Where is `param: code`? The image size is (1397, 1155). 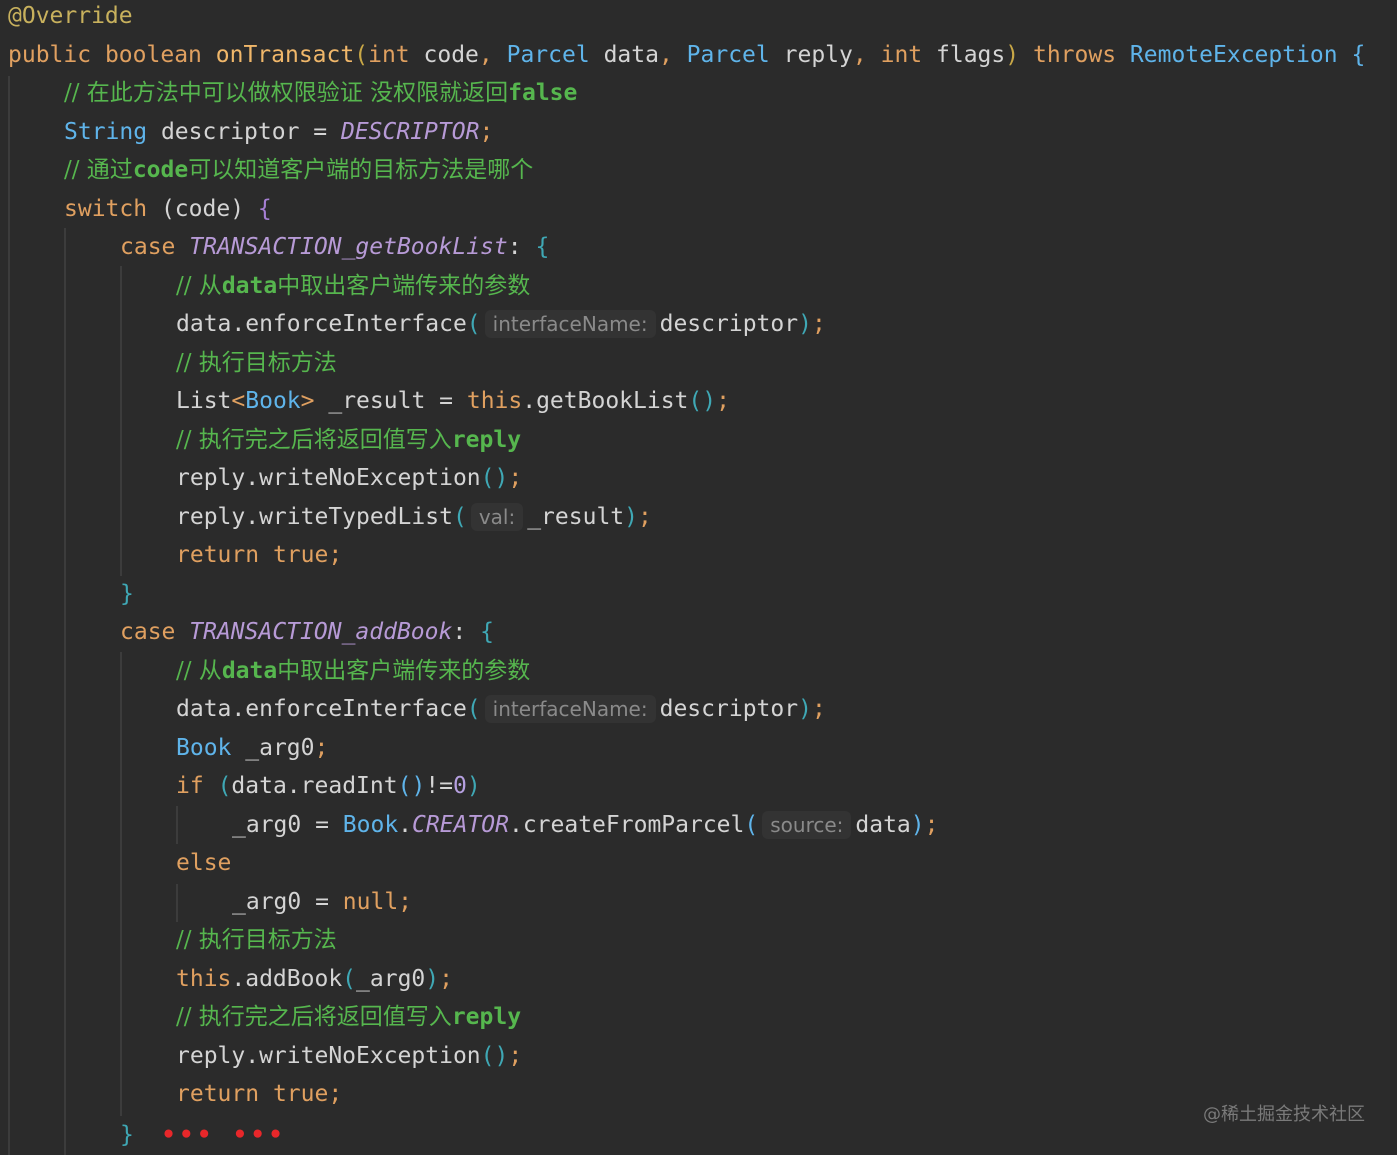 param: code is located at coordinates (451, 55).